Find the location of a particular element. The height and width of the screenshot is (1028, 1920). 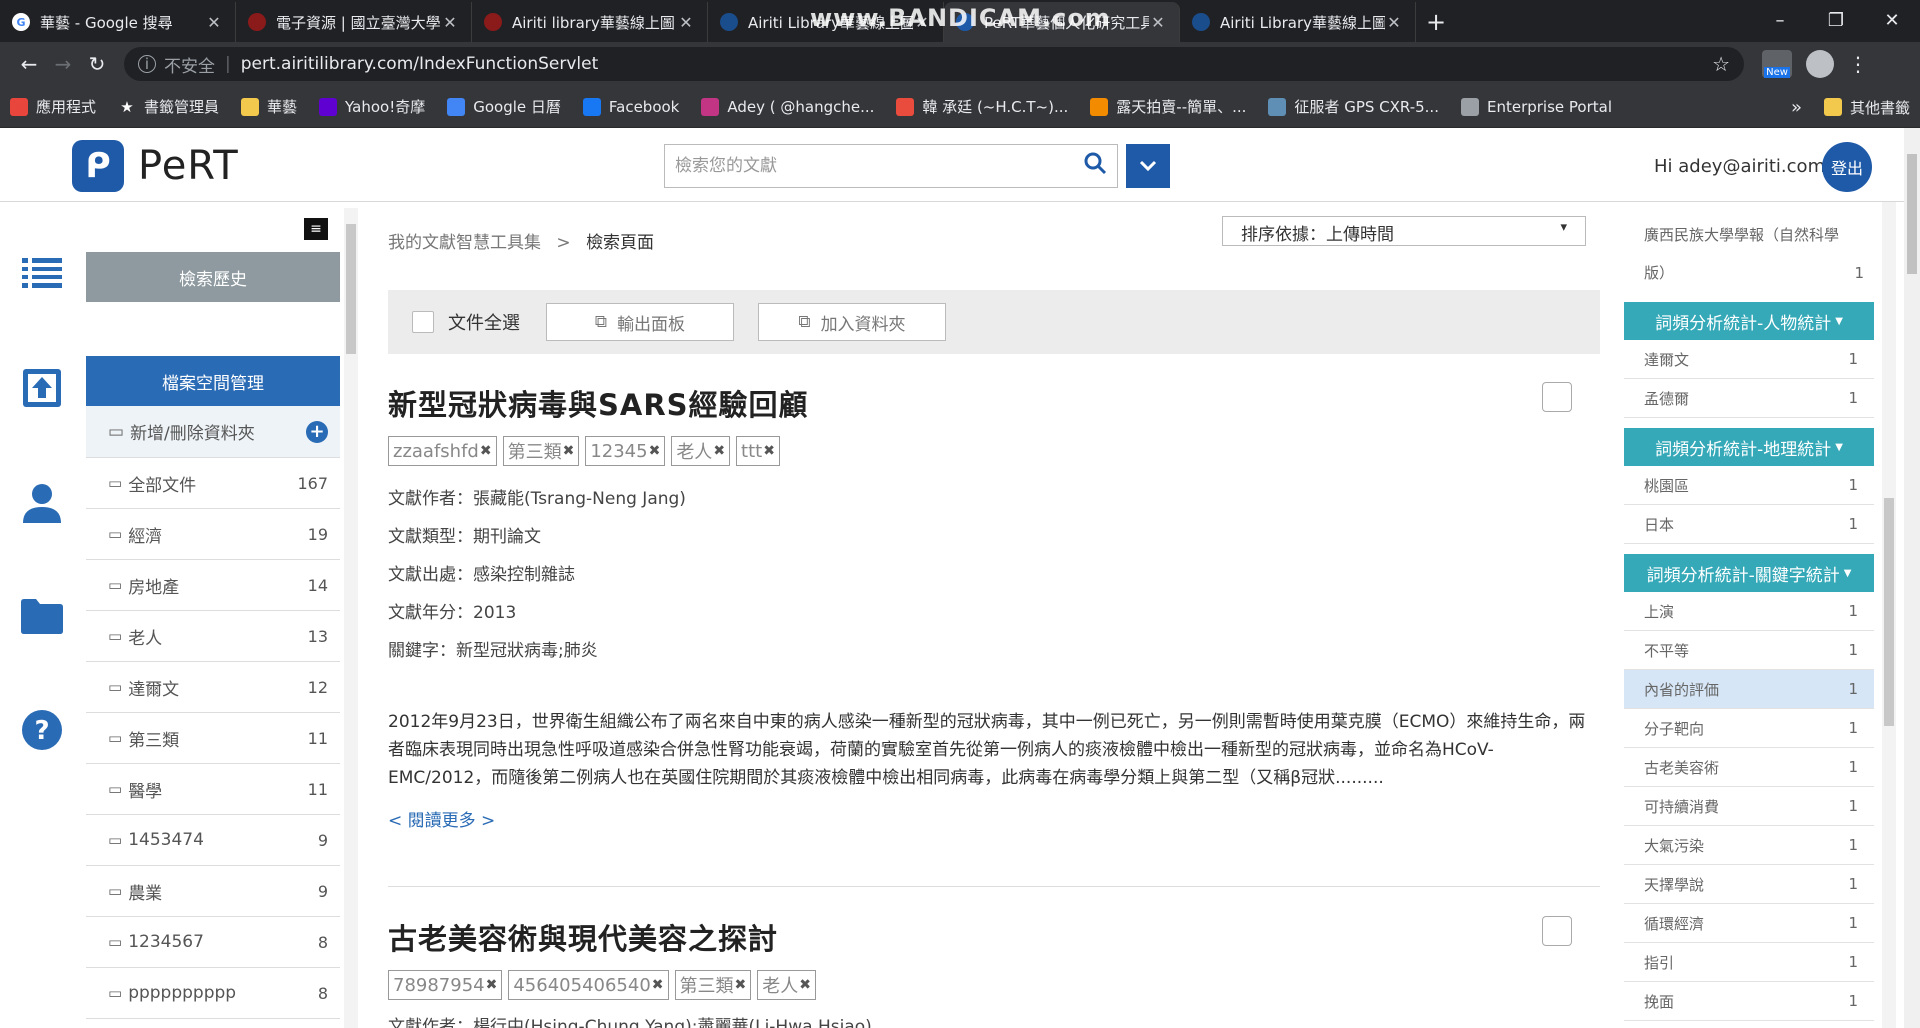

bookmark-item: Yahoo!奇摩 is located at coordinates (372, 106).